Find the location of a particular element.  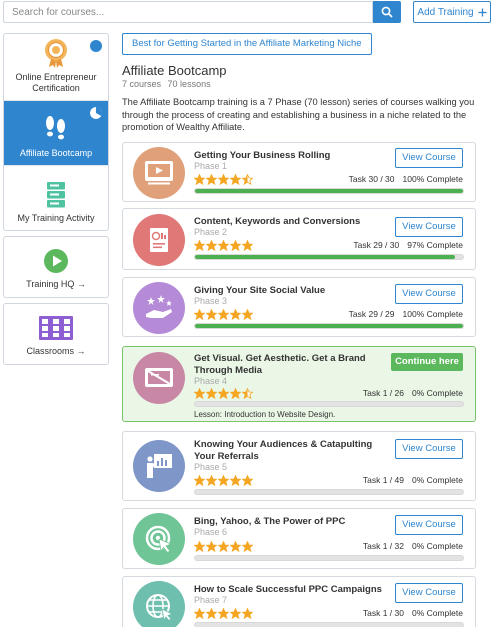

play-circle-icon is located at coordinates (56, 261).